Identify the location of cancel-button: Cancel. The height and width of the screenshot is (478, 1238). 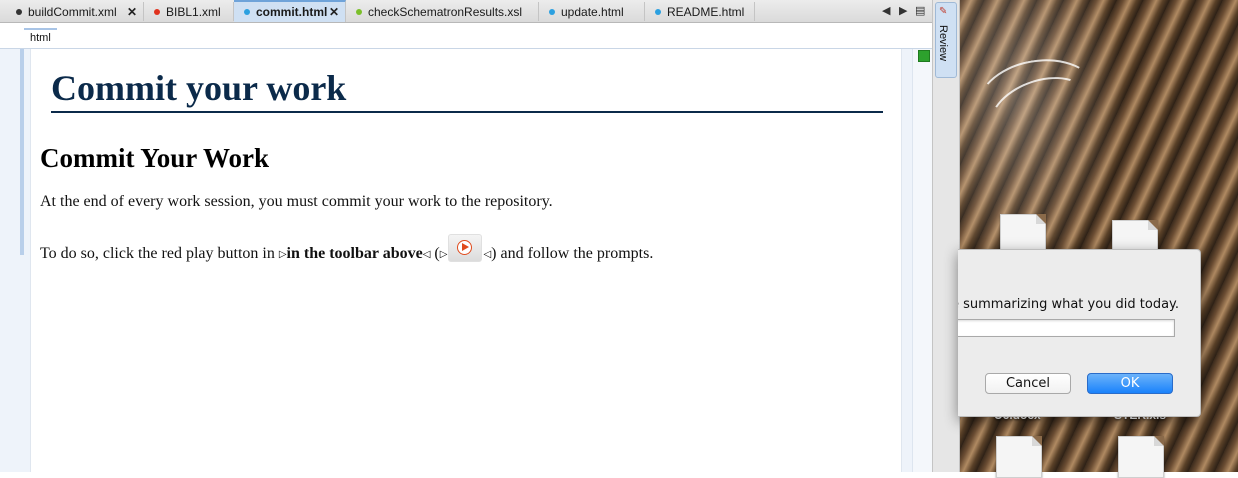
(1028, 383).